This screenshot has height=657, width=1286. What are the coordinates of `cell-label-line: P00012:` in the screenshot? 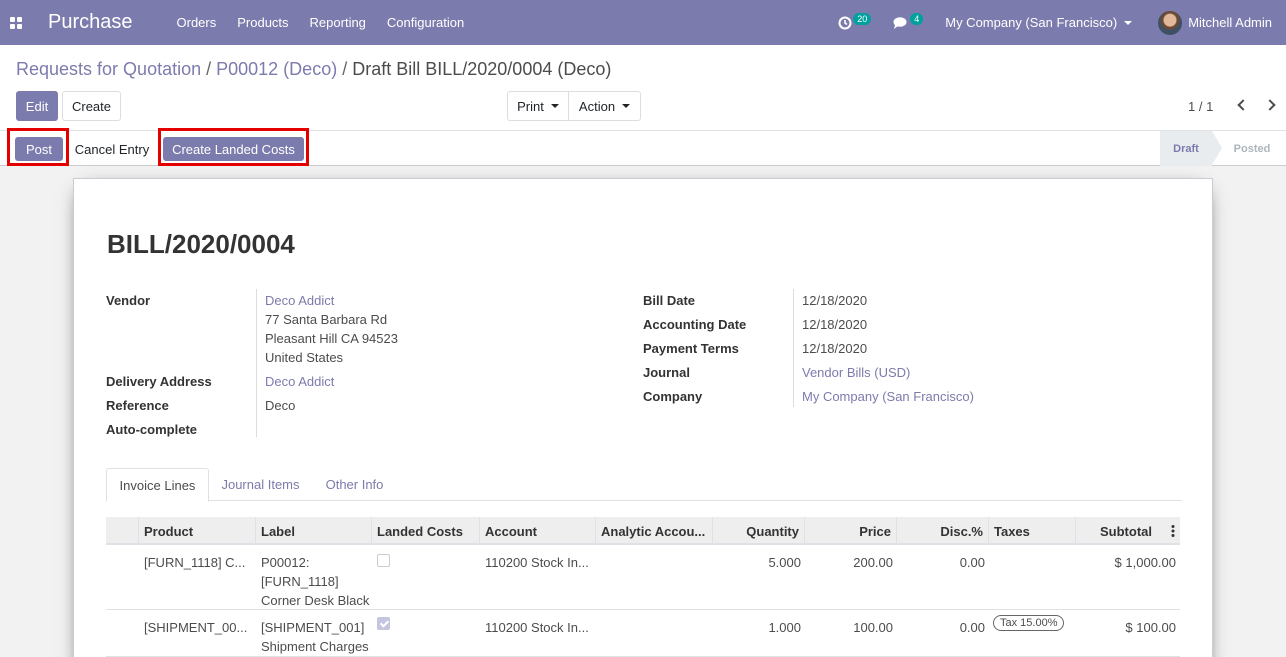 It's located at (285, 562).